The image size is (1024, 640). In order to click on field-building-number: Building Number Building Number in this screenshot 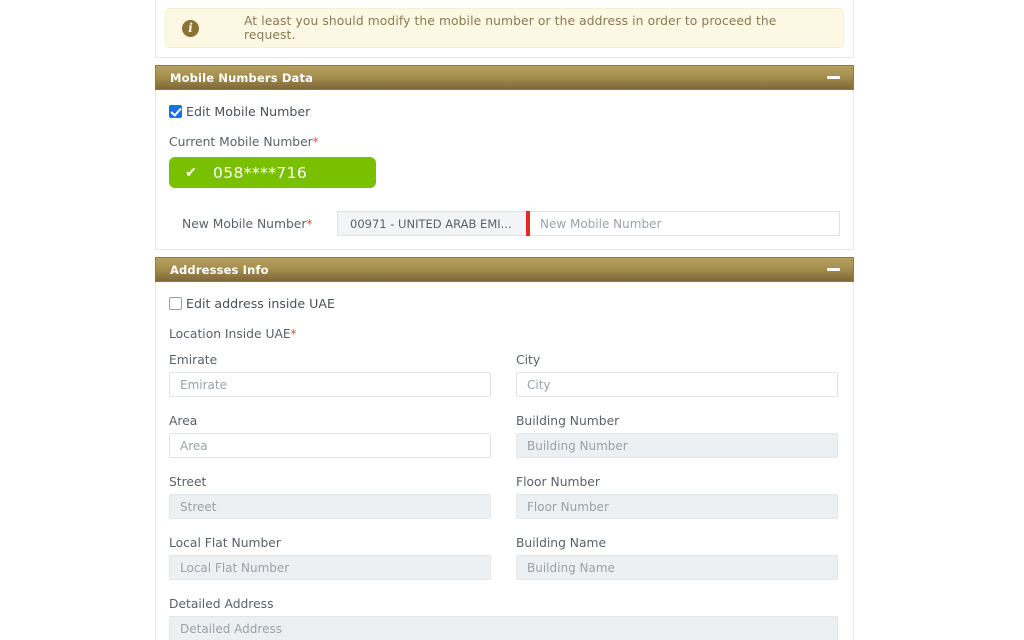, I will do `click(677, 436)`.